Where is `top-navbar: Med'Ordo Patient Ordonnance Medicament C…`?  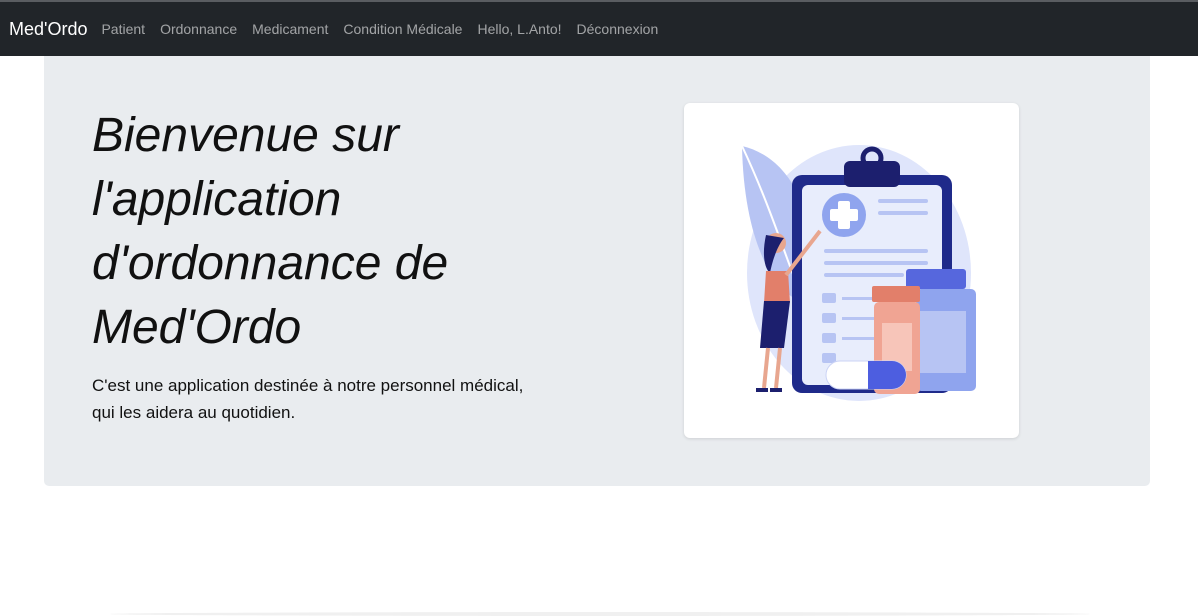
top-navbar: Med'Ordo Patient Ordonnance Medicament C… is located at coordinates (599, 28).